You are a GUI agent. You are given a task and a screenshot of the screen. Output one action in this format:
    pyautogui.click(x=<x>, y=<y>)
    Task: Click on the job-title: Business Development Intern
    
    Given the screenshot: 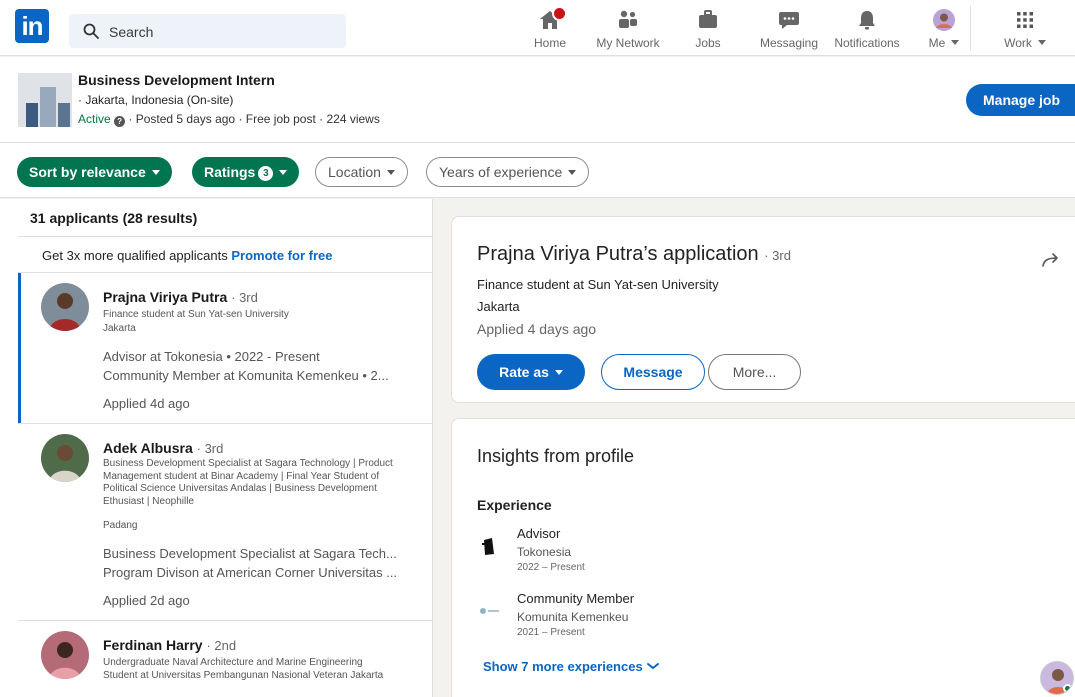 What is the action you would take?
    pyautogui.click(x=176, y=80)
    